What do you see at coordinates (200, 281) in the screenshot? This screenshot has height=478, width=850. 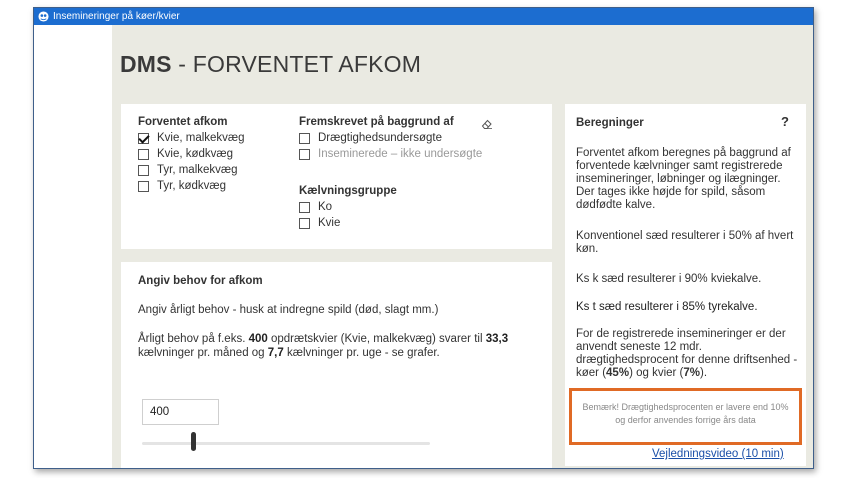 I see `need-title: Angiv behov for afkom` at bounding box center [200, 281].